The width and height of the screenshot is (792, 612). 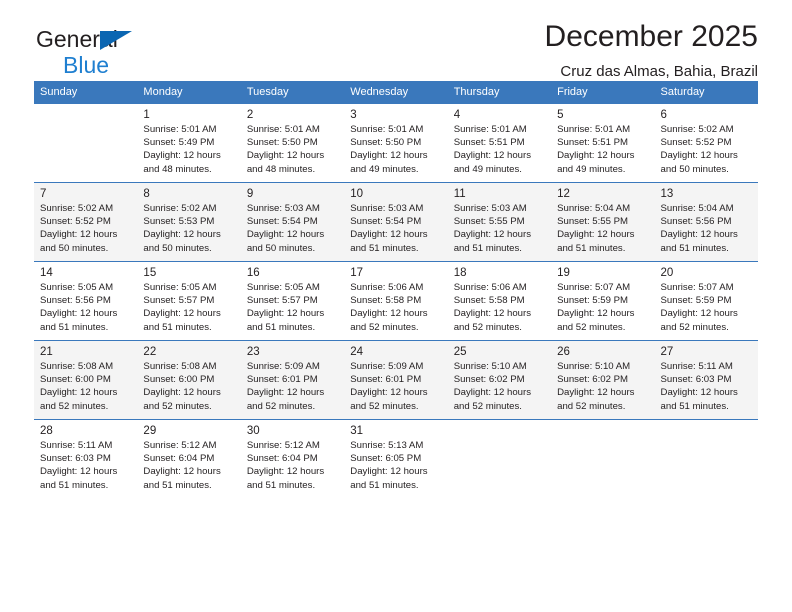 What do you see at coordinates (179, 222) in the screenshot?
I see `day-detail-line: Sunset: 5:53 PM` at bounding box center [179, 222].